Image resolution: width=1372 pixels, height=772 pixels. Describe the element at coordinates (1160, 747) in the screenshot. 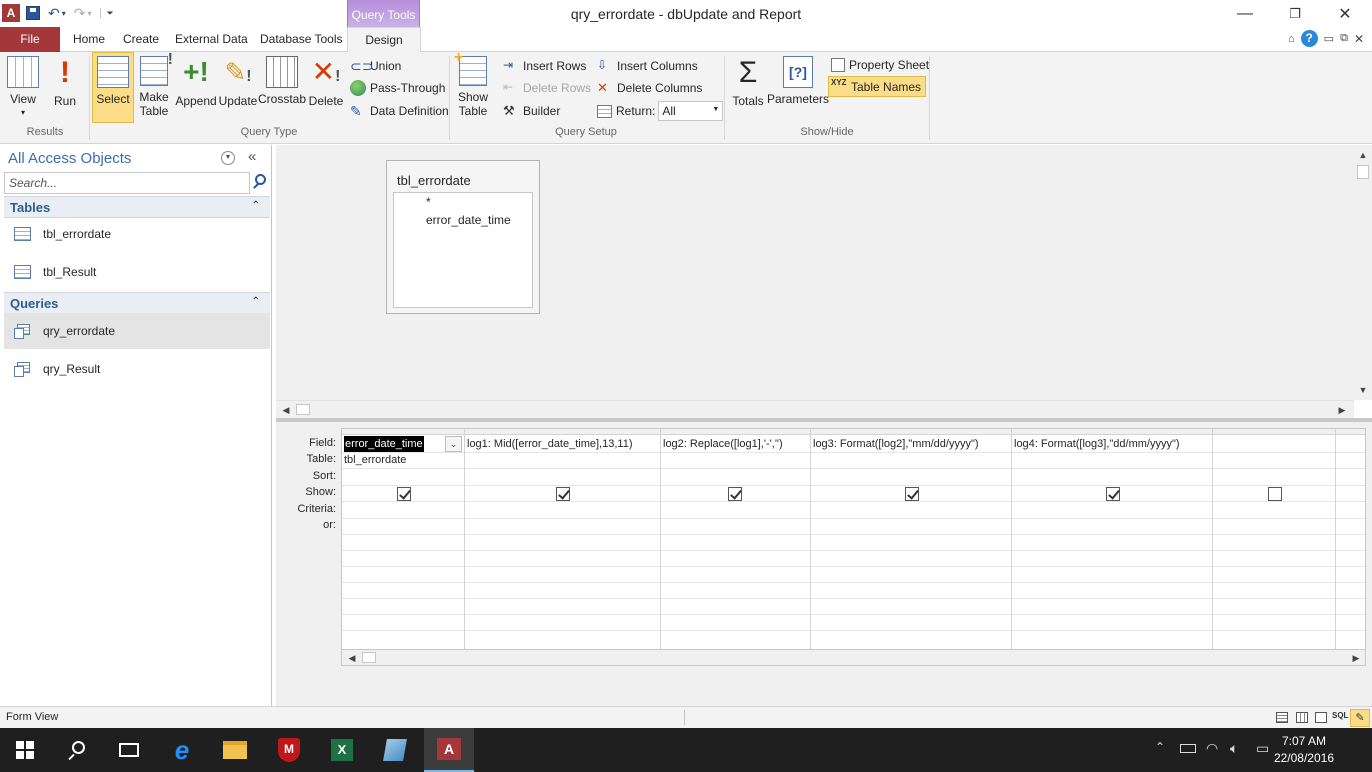

I see `show-hidden-icons: ⌃` at that location.